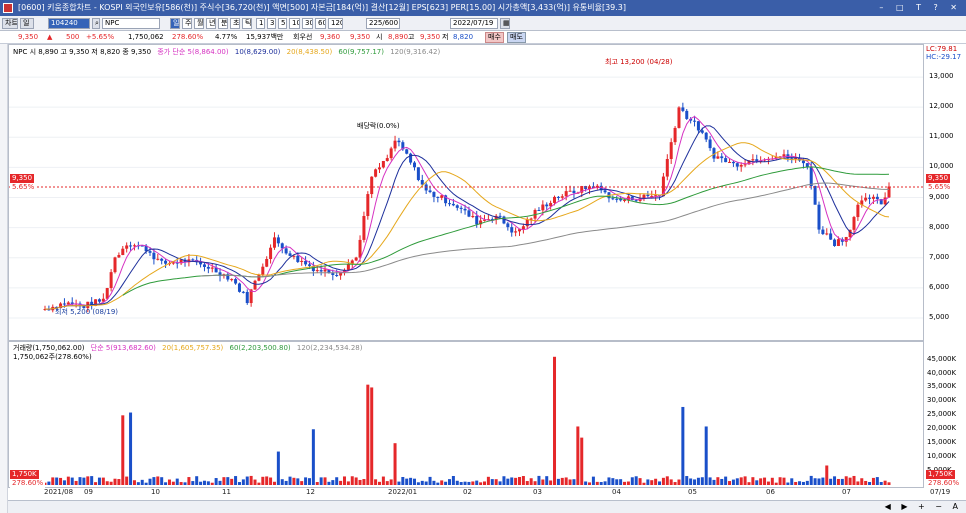 The width and height of the screenshot is (966, 513). Describe the element at coordinates (175, 23) in the screenshot. I see `tab-day: 일` at that location.